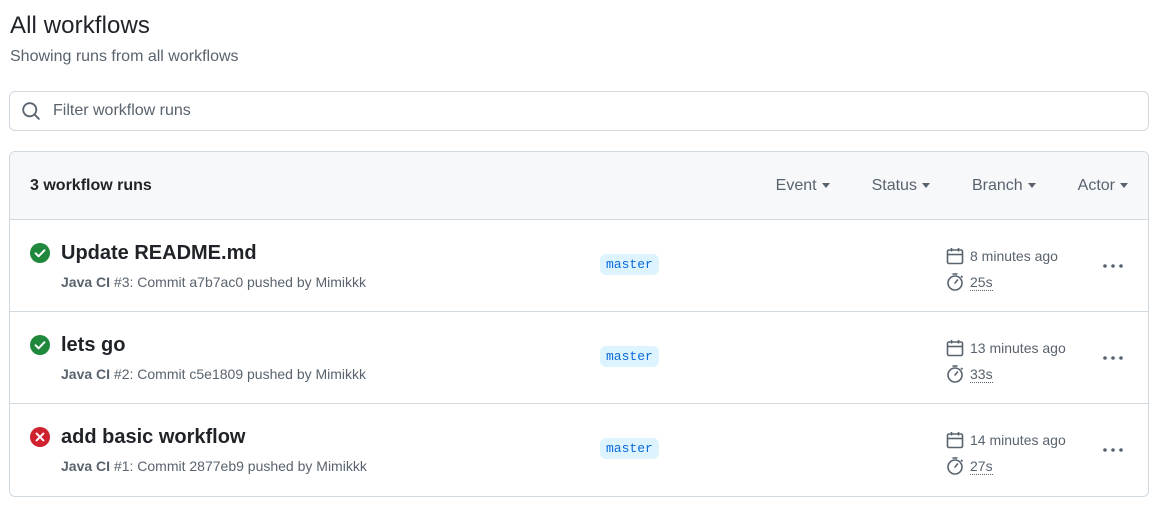 The width and height of the screenshot is (1159, 514). What do you see at coordinates (238, 466) in the screenshot?
I see `run-details: #1: Commit 2877eb9 pushed by Mimikkk` at bounding box center [238, 466].